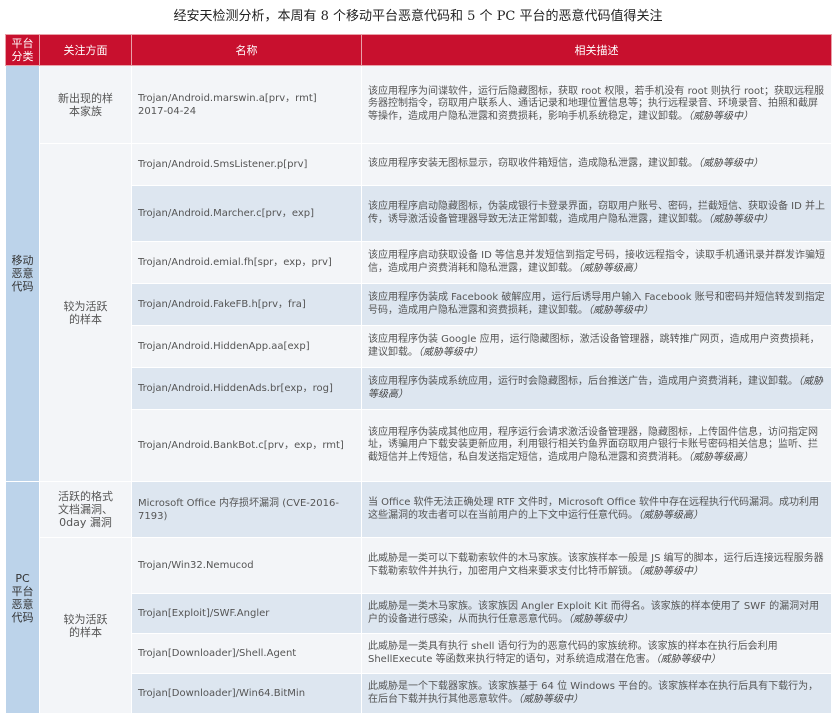 This screenshot has height=716, width=836. I want to click on malware-name: Trojan/Android.SmsListener.p[prv], so click(246, 164).